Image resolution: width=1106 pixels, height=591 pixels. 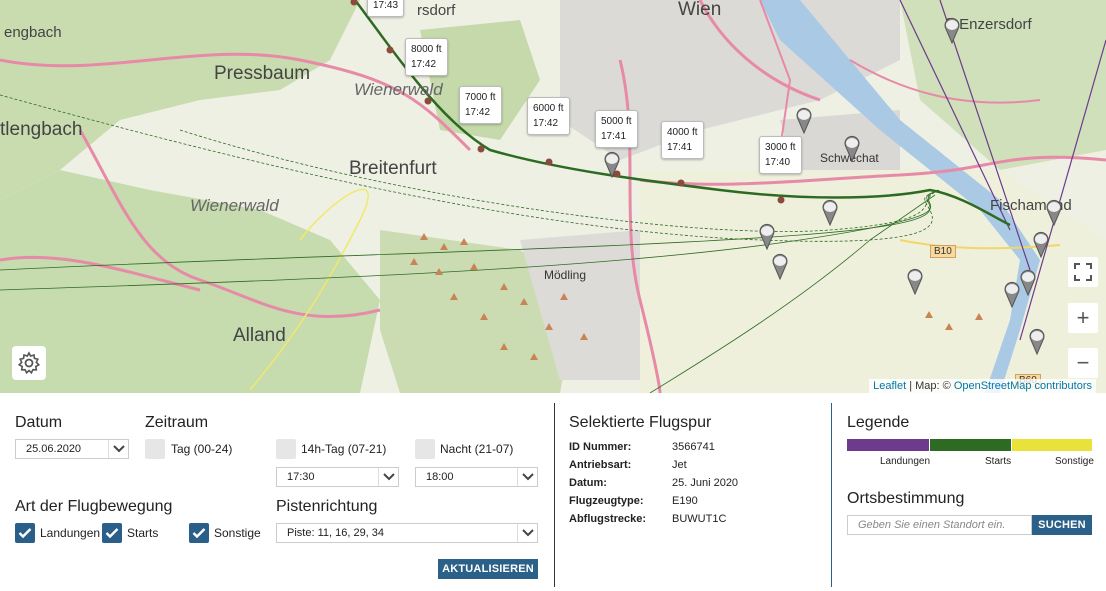 What do you see at coordinates (237, 533) in the screenshot?
I see `label-sonstige: Sonstige` at bounding box center [237, 533].